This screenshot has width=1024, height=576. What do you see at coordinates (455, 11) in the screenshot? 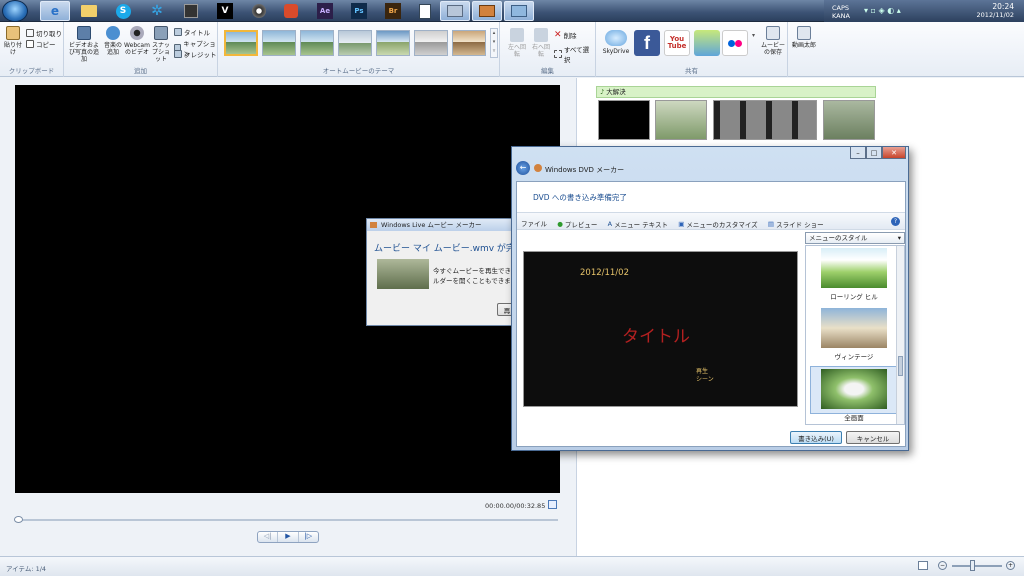
I see `movie-maker-icon` at bounding box center [455, 11].